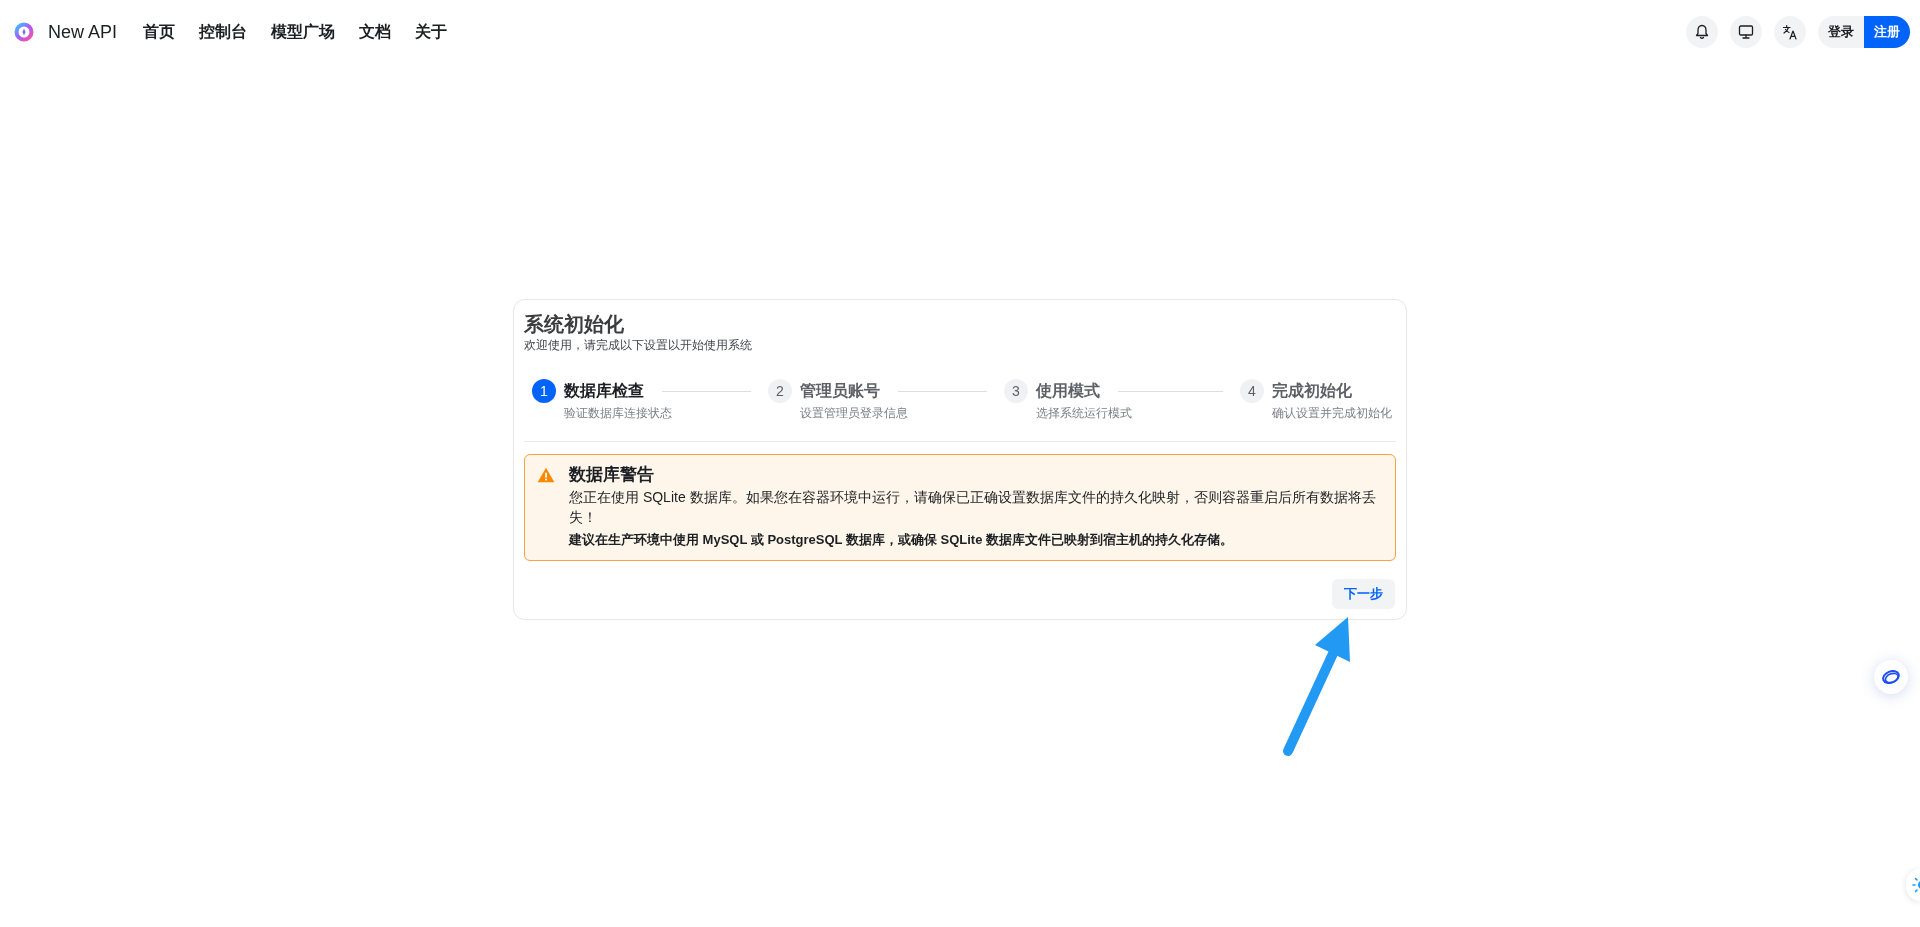  What do you see at coordinates (83, 32) in the screenshot?
I see `brand-name: New API` at bounding box center [83, 32].